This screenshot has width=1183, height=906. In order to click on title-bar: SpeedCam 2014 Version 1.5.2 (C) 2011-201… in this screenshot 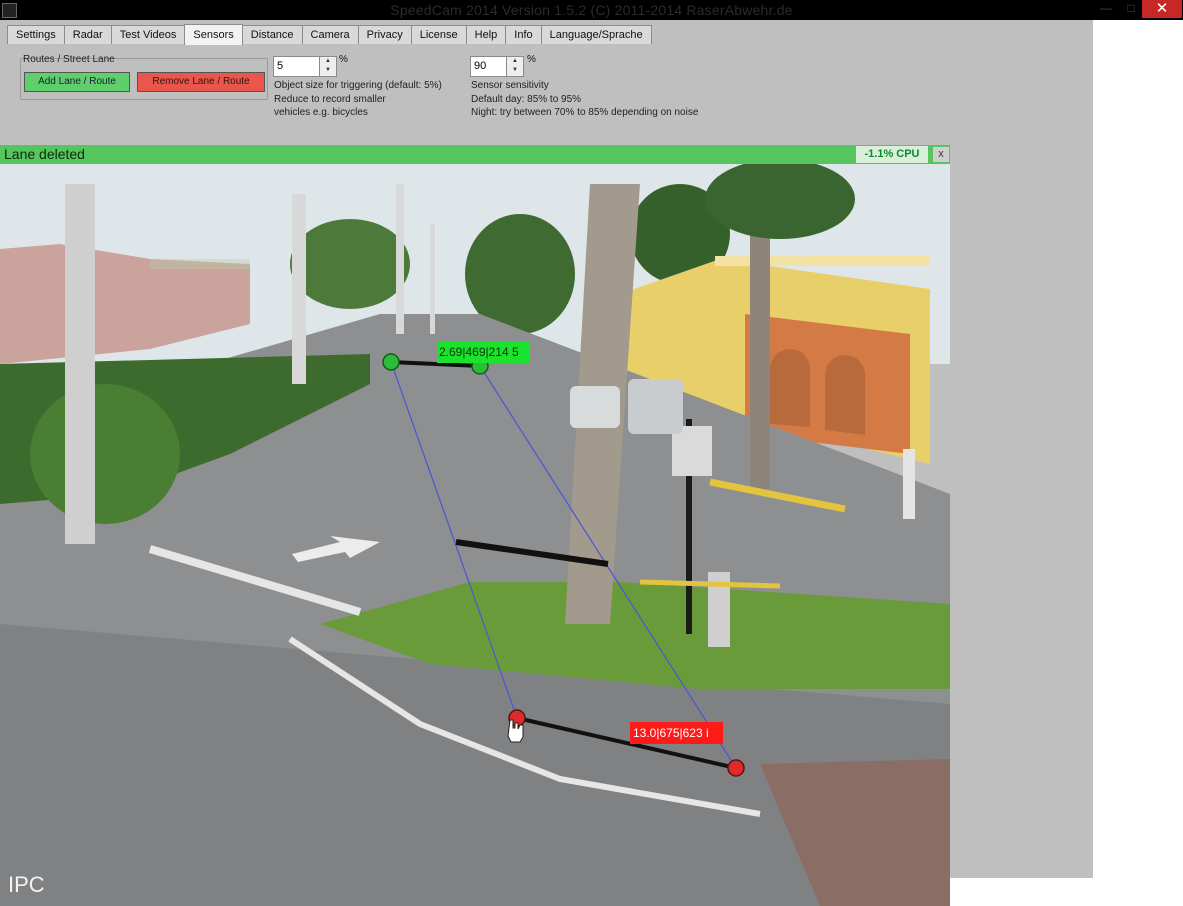, I will do `click(591, 10)`.